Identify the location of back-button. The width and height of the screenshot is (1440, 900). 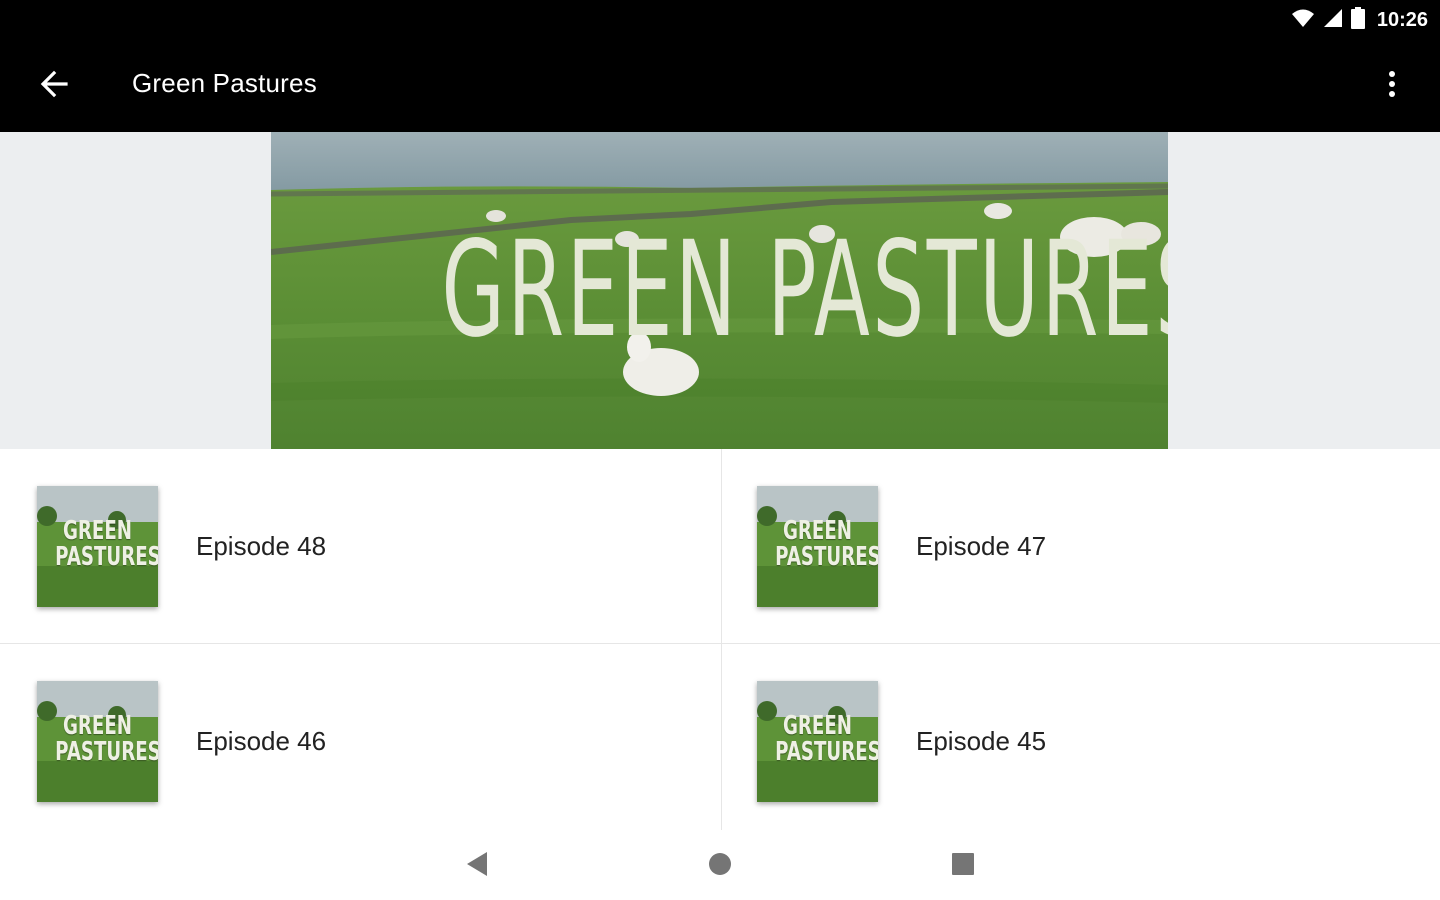
(54, 86).